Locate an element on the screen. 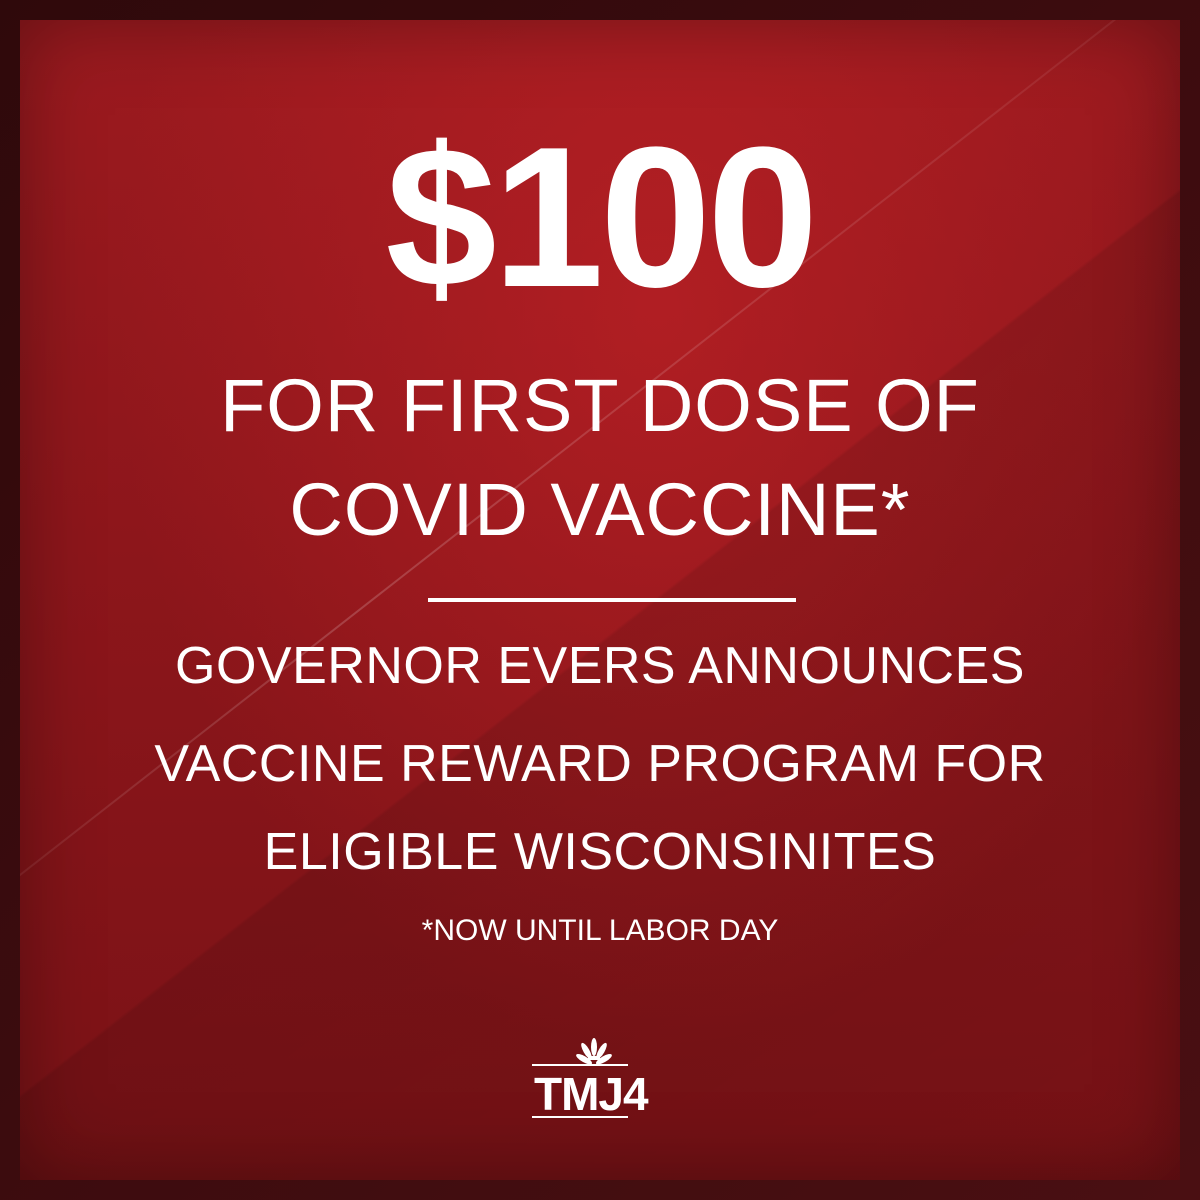 The width and height of the screenshot is (1200, 1200). footnote: *NOW UNTIL LABOR DAY is located at coordinates (600, 930).